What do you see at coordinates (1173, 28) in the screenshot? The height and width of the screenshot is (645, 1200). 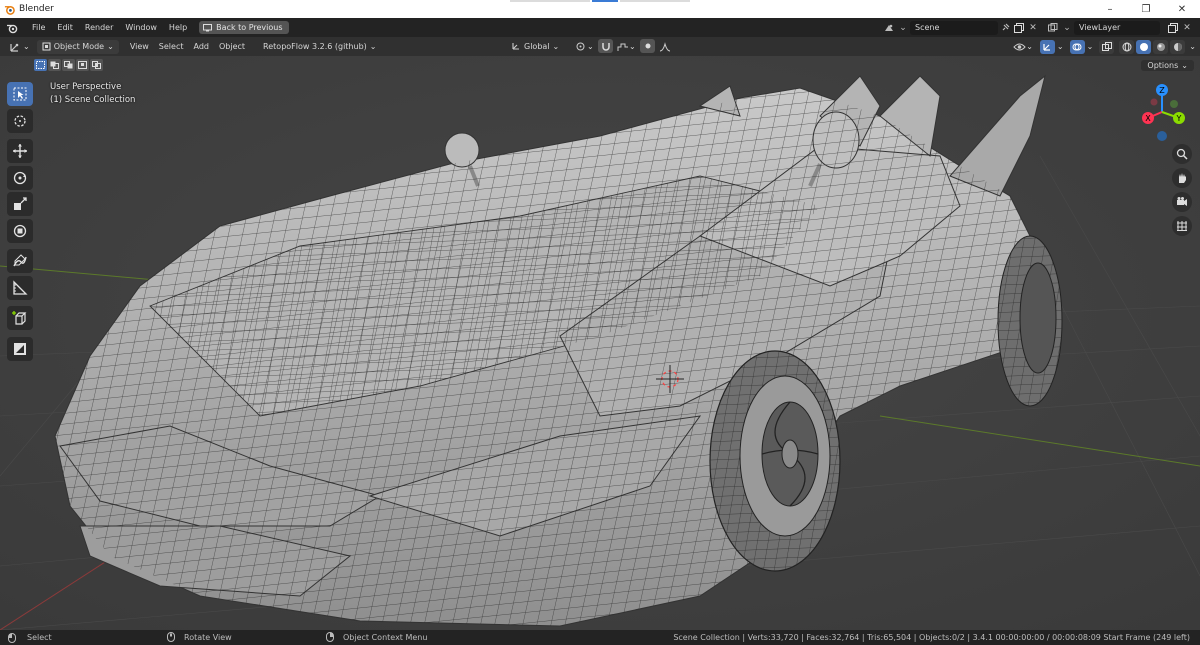 I see `new-view-layer-icon` at bounding box center [1173, 28].